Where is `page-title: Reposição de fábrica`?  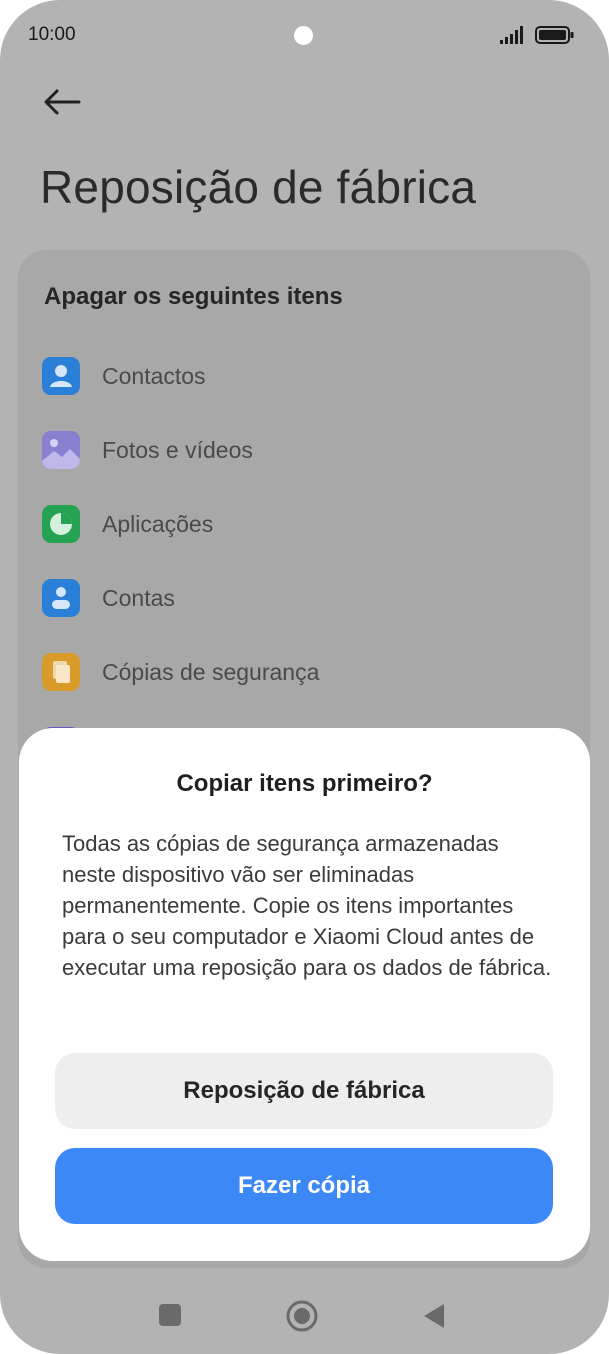 page-title: Reposição de fábrica is located at coordinates (258, 187).